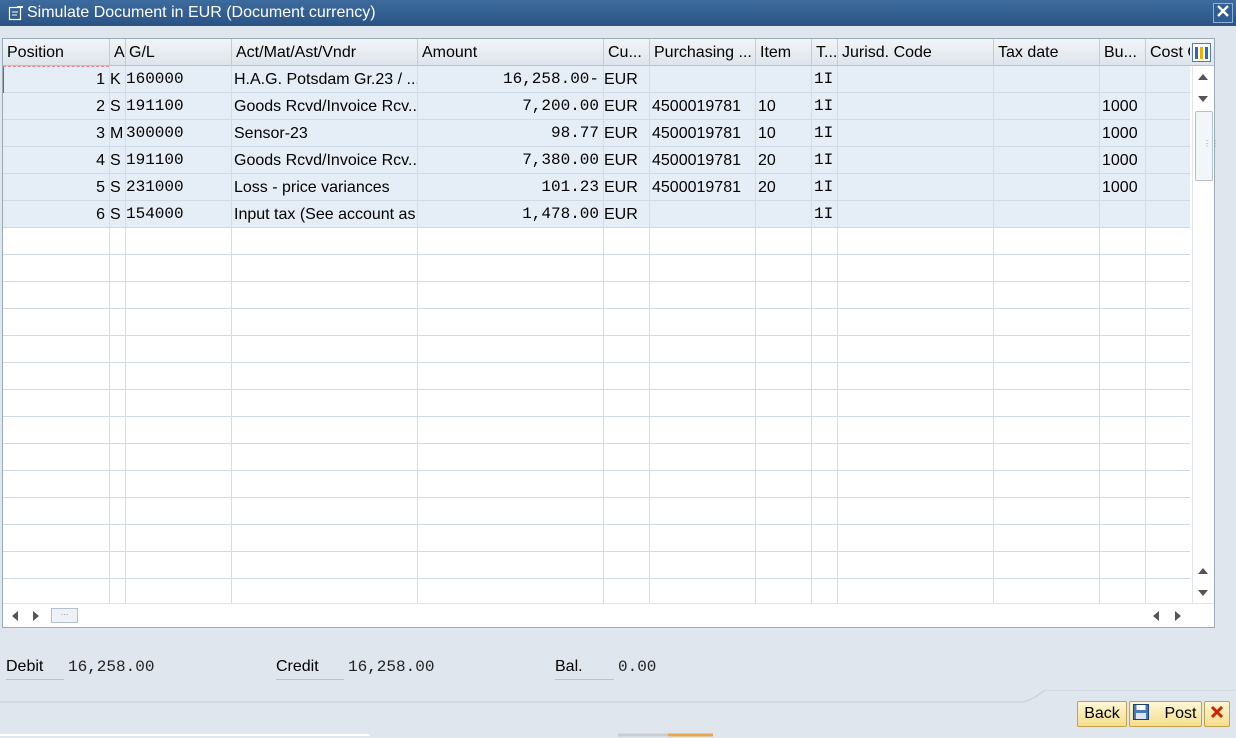 The image size is (1236, 738). Describe the element at coordinates (36, 616) in the screenshot. I see `scroll-right-icon` at that location.